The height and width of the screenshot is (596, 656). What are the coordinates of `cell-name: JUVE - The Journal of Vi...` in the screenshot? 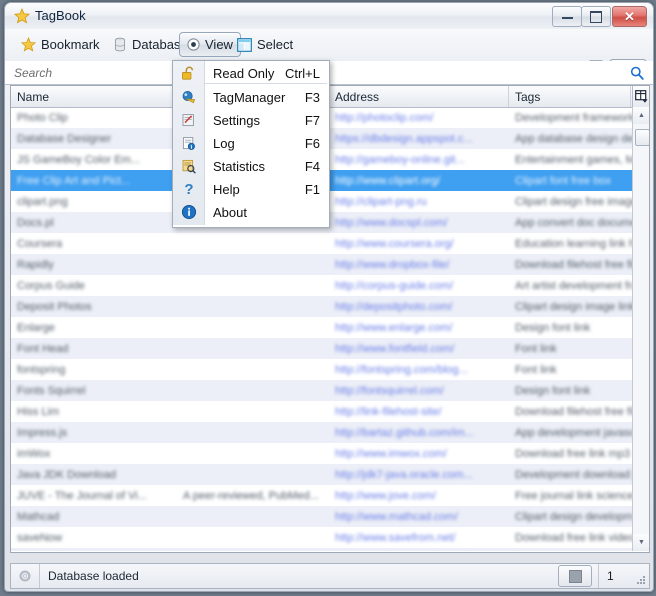 It's located at (82, 495).